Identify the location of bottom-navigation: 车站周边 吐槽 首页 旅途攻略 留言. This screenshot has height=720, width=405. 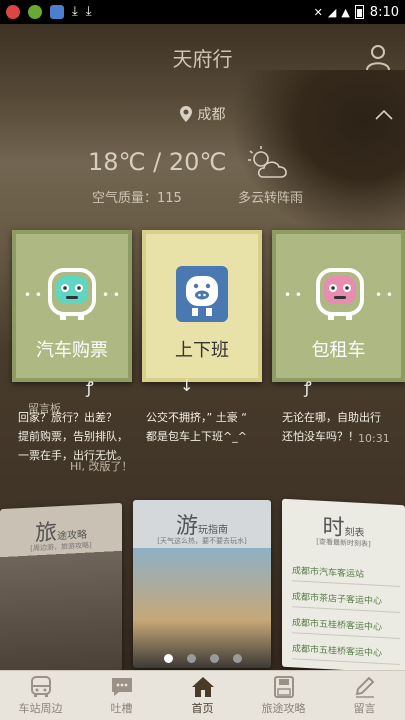
(202, 695).